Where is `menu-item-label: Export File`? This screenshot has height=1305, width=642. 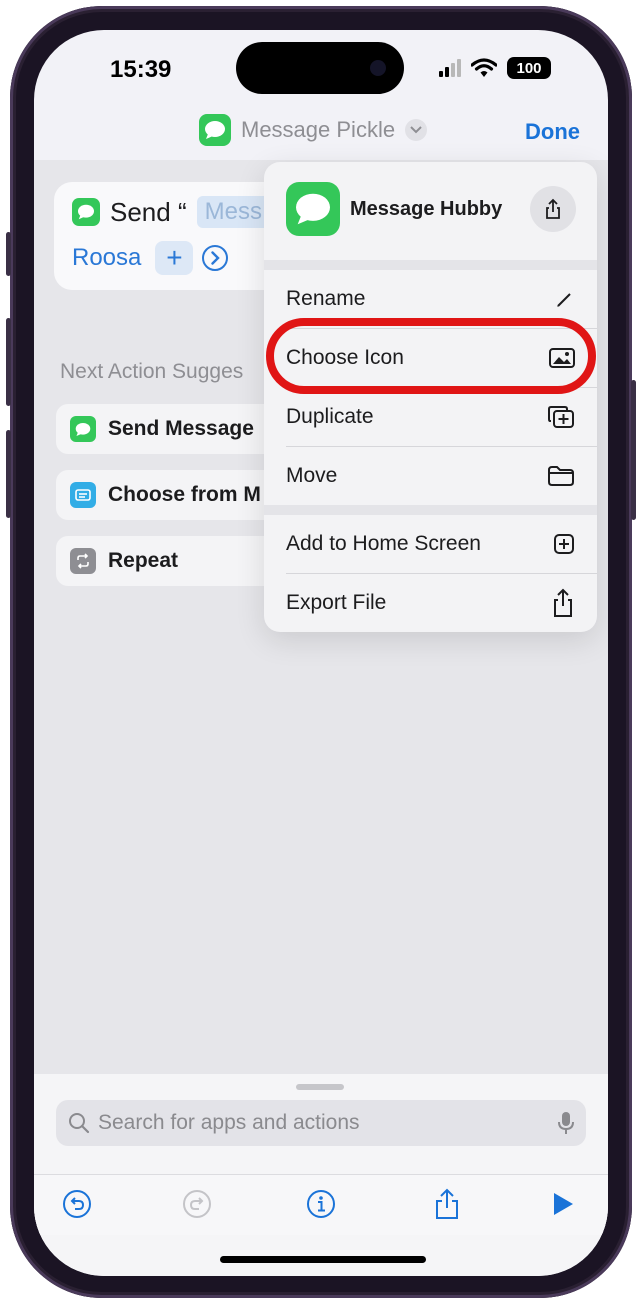
menu-item-label: Export File is located at coordinates (336, 602).